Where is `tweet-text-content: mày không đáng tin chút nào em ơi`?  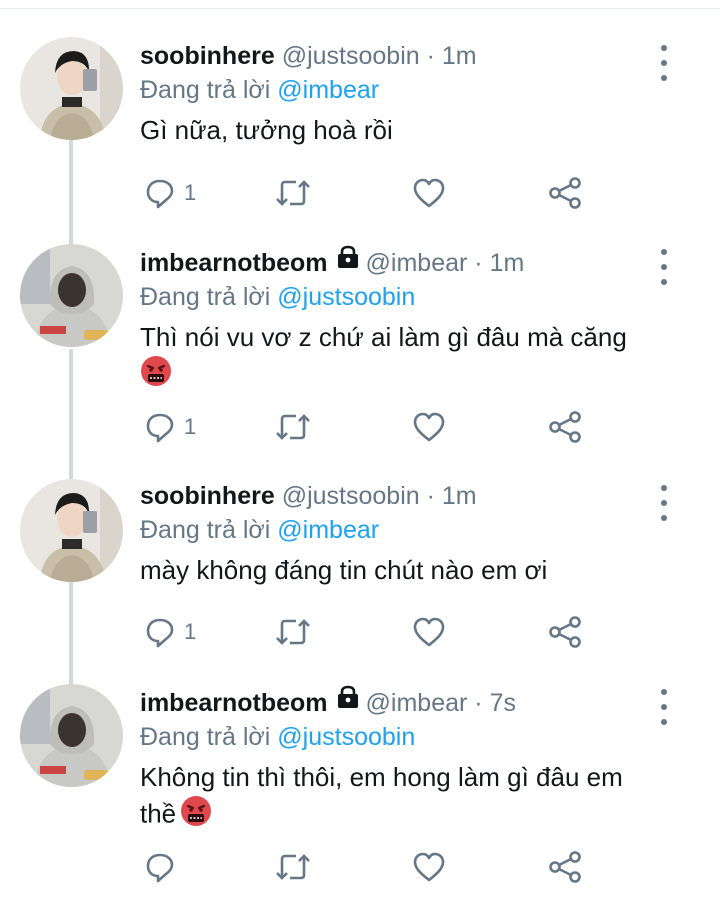
tweet-text-content: mày không đáng tin chút nào em ơi is located at coordinates (344, 570).